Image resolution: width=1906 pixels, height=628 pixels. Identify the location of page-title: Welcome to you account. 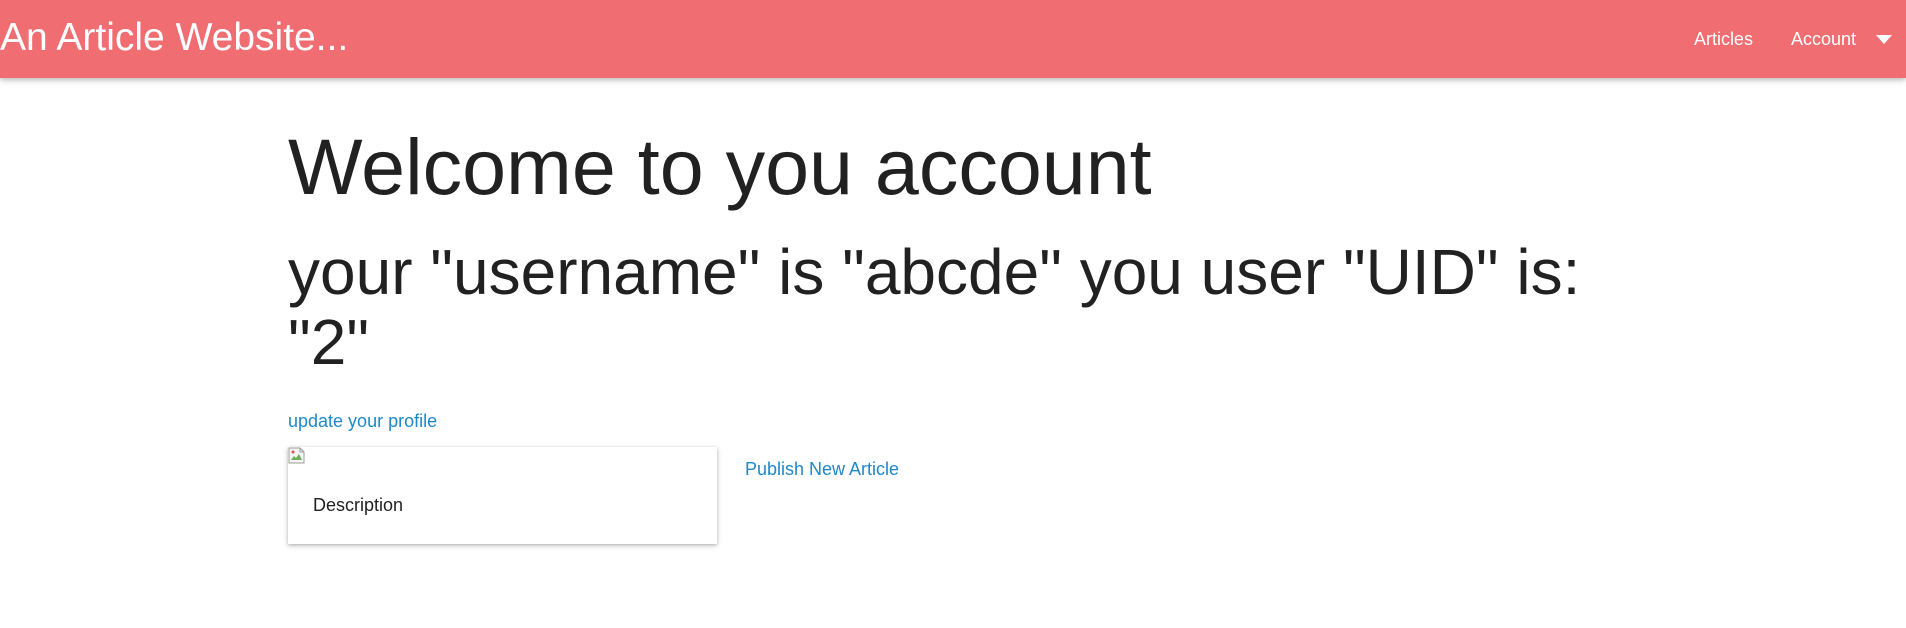
(720, 166).